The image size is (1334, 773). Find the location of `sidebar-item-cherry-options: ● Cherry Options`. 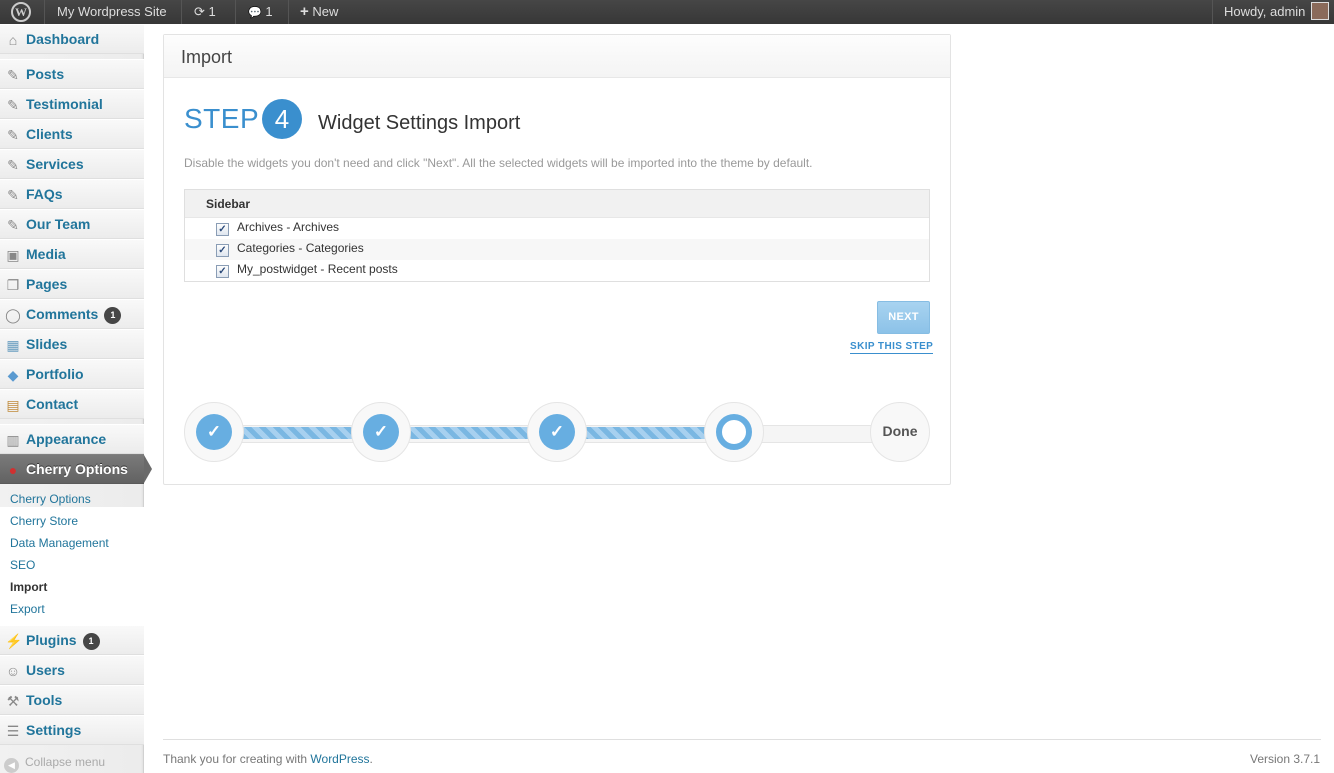

sidebar-item-cherry-options: ● Cherry Options is located at coordinates (76, 469).